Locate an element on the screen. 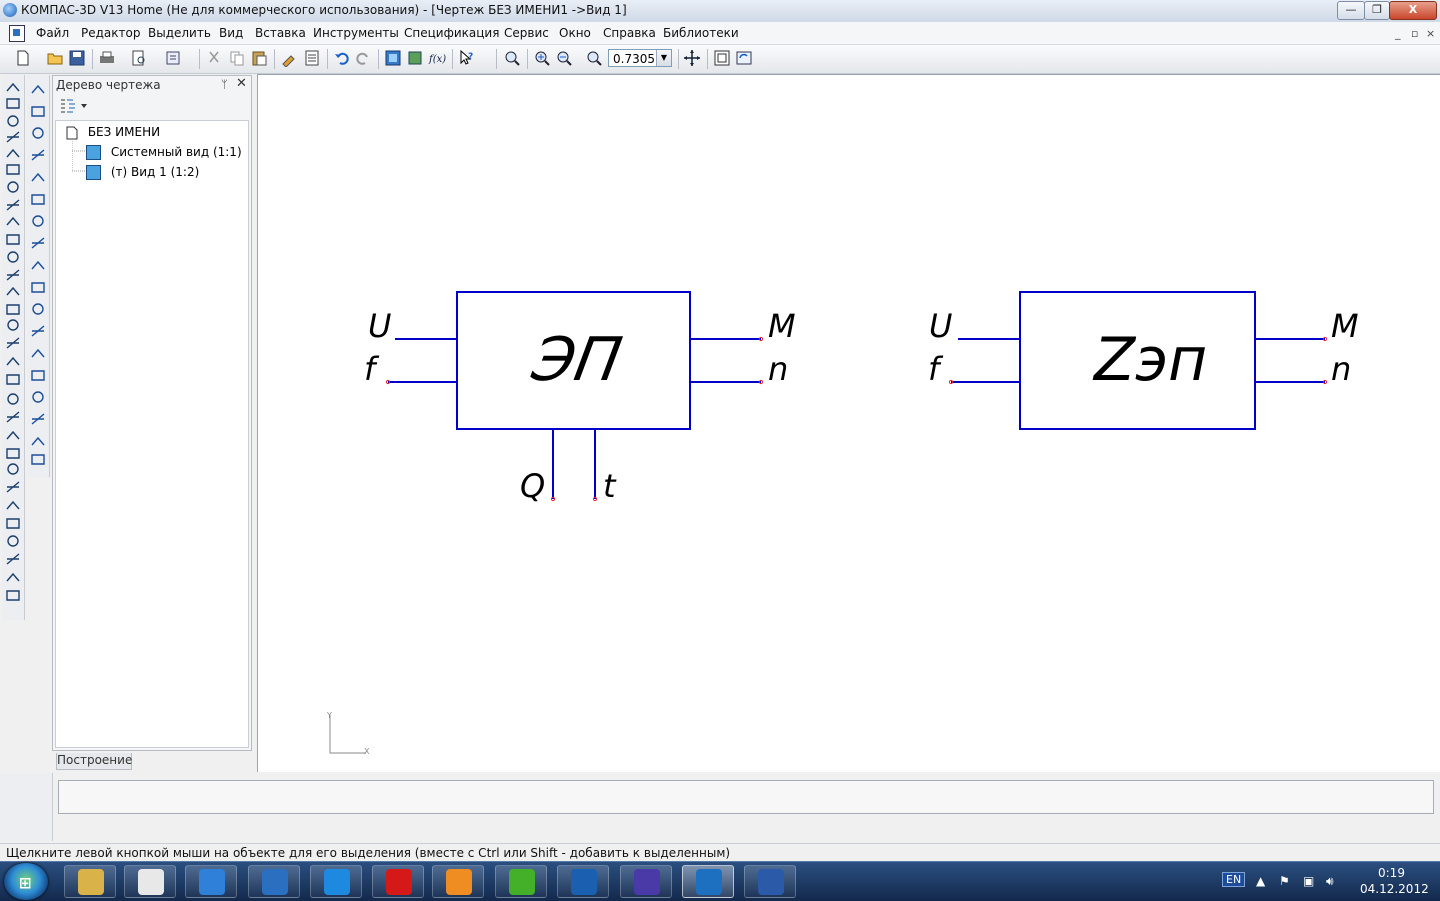 The width and height of the screenshot is (1440, 901). format-brush-icon is located at coordinates (289, 58).